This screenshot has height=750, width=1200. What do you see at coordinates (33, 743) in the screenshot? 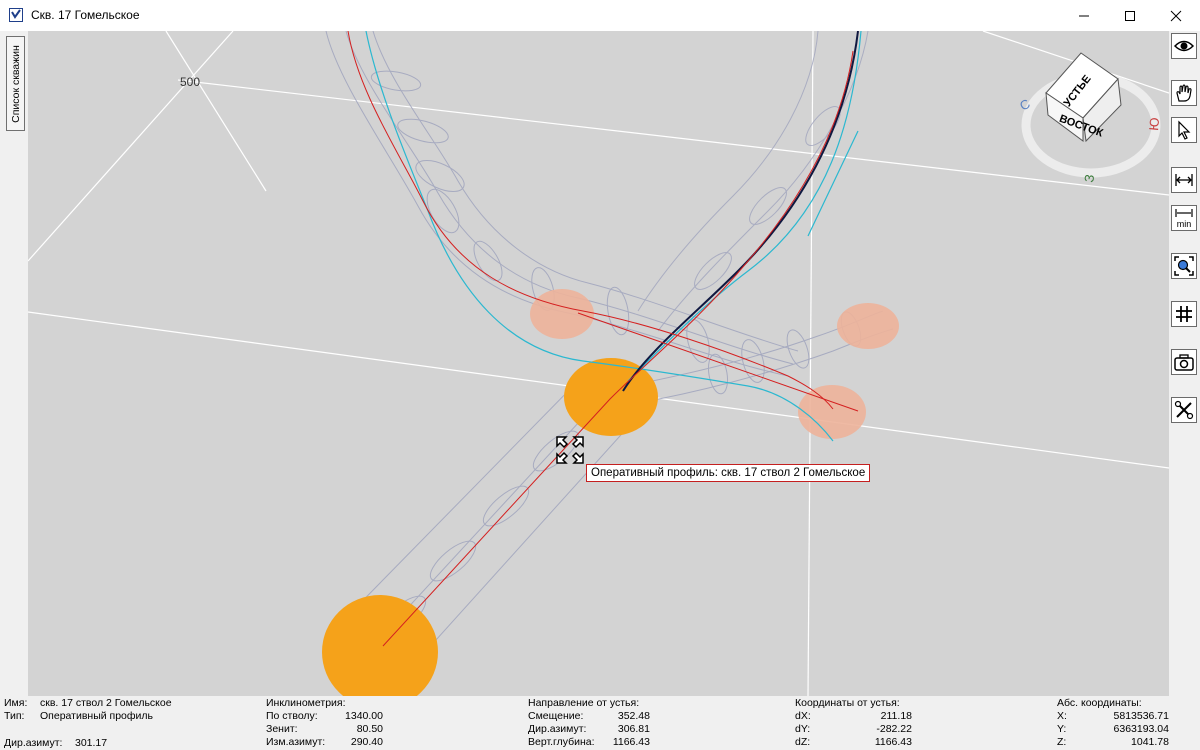
I see `dir-azimuth-label: Дир.азимут:` at bounding box center [33, 743].